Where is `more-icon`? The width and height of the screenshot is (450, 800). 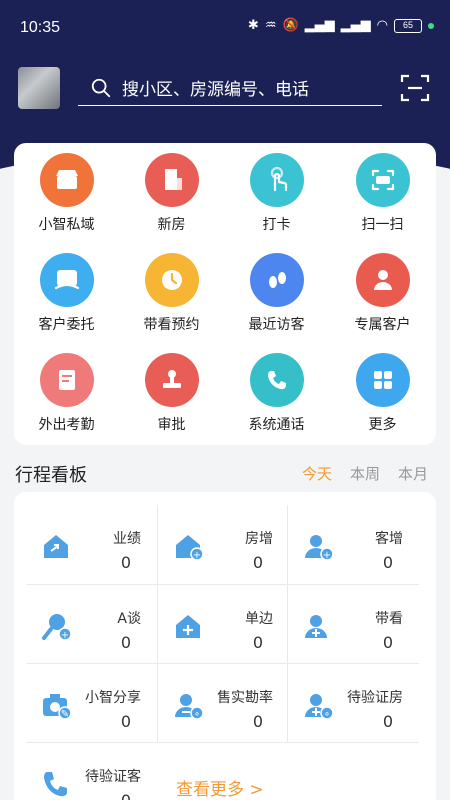
more-icon is located at coordinates (383, 380).